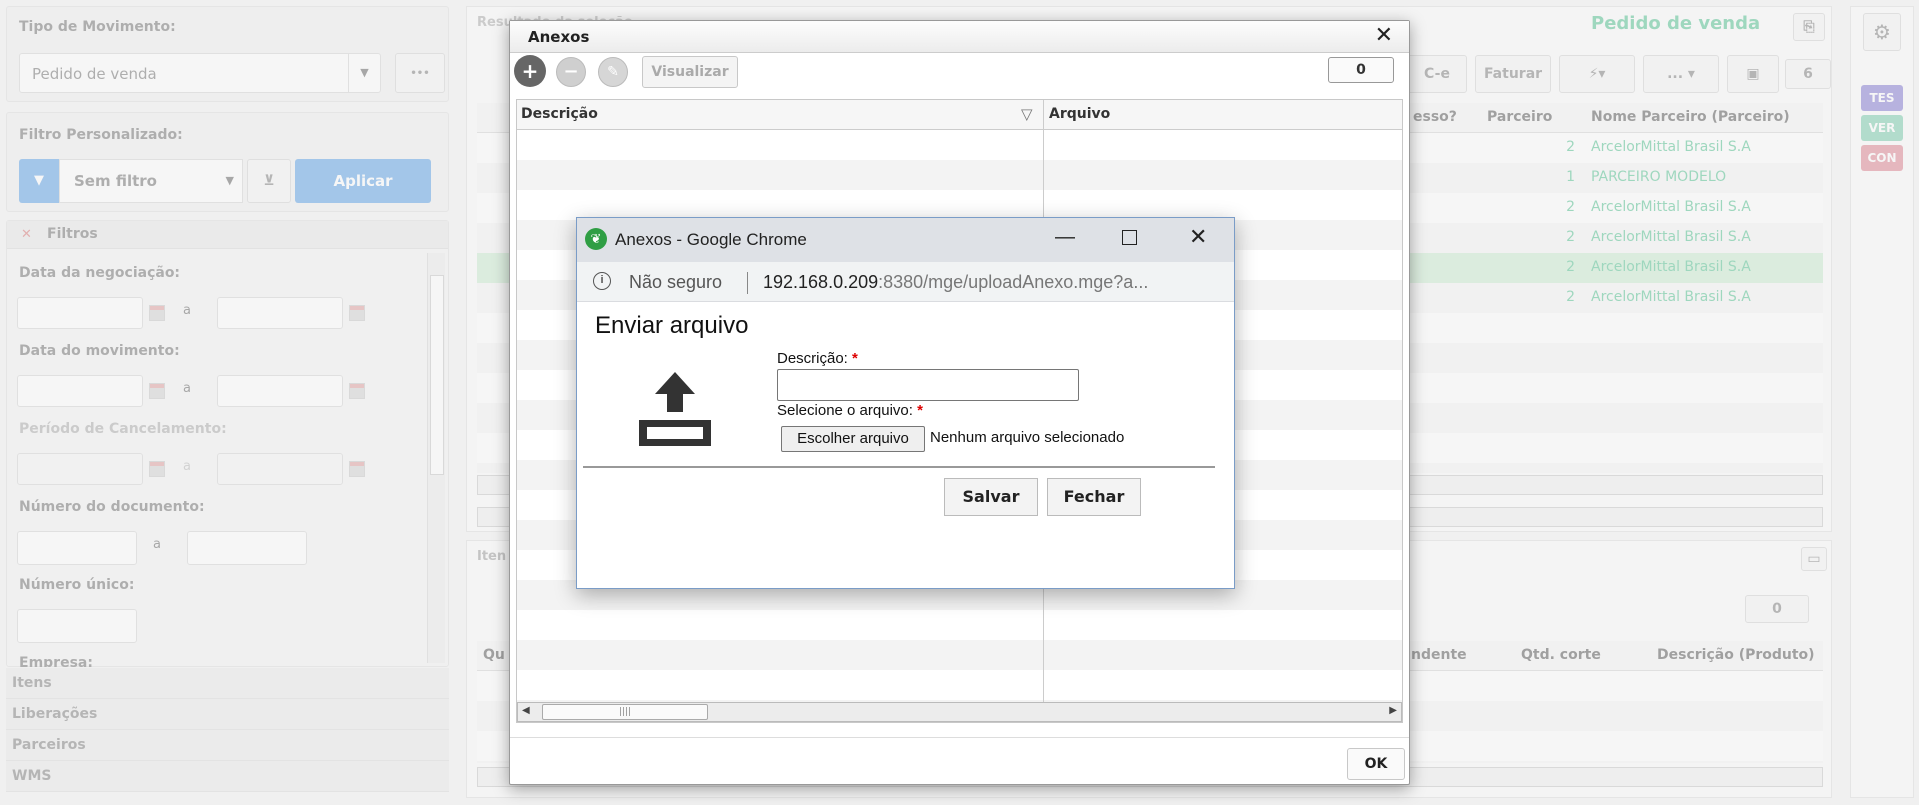 The image size is (1919, 805). I want to click on aplicar-button: Aplicar, so click(363, 181).